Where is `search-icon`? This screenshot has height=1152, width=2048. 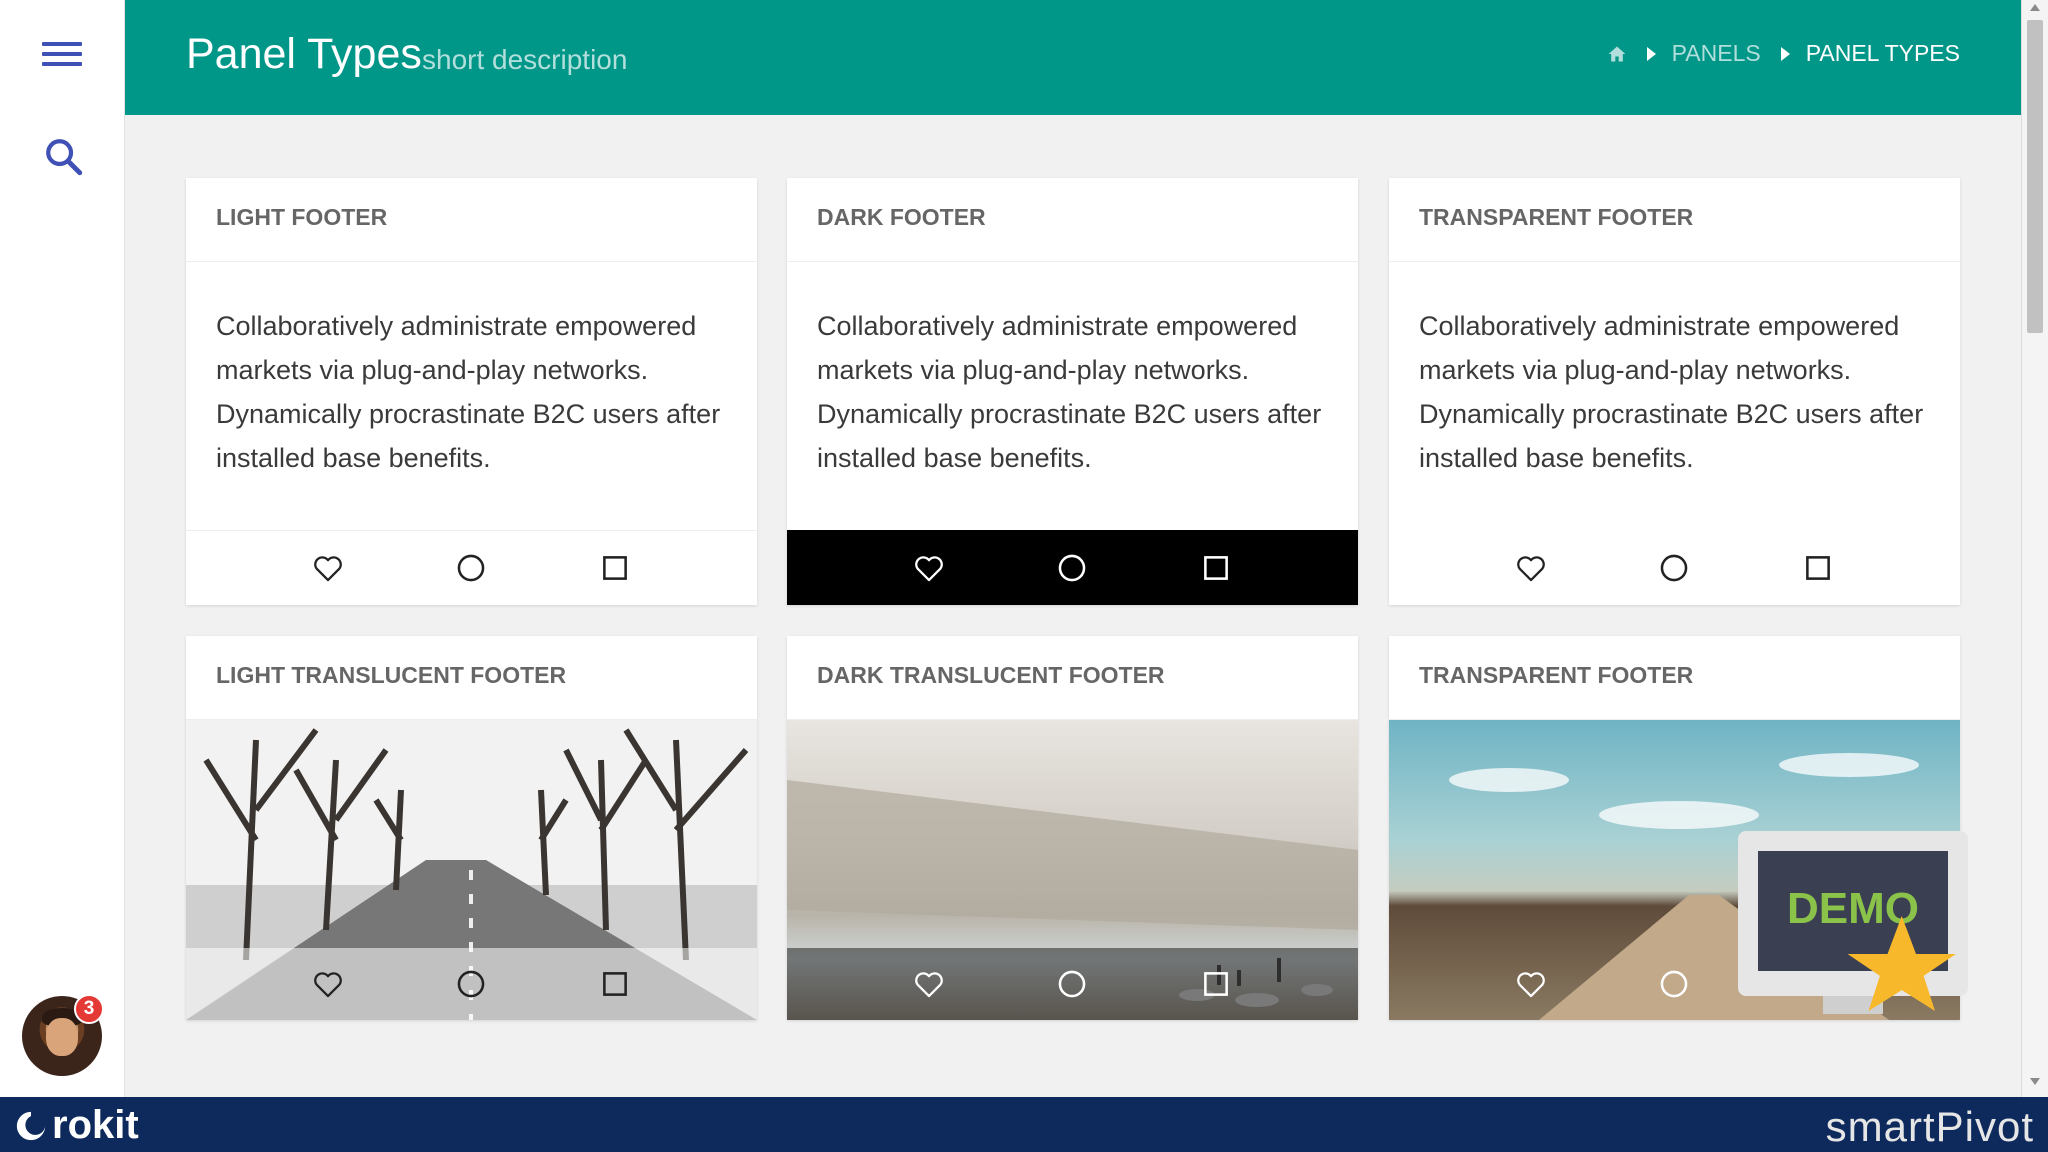 search-icon is located at coordinates (64, 157).